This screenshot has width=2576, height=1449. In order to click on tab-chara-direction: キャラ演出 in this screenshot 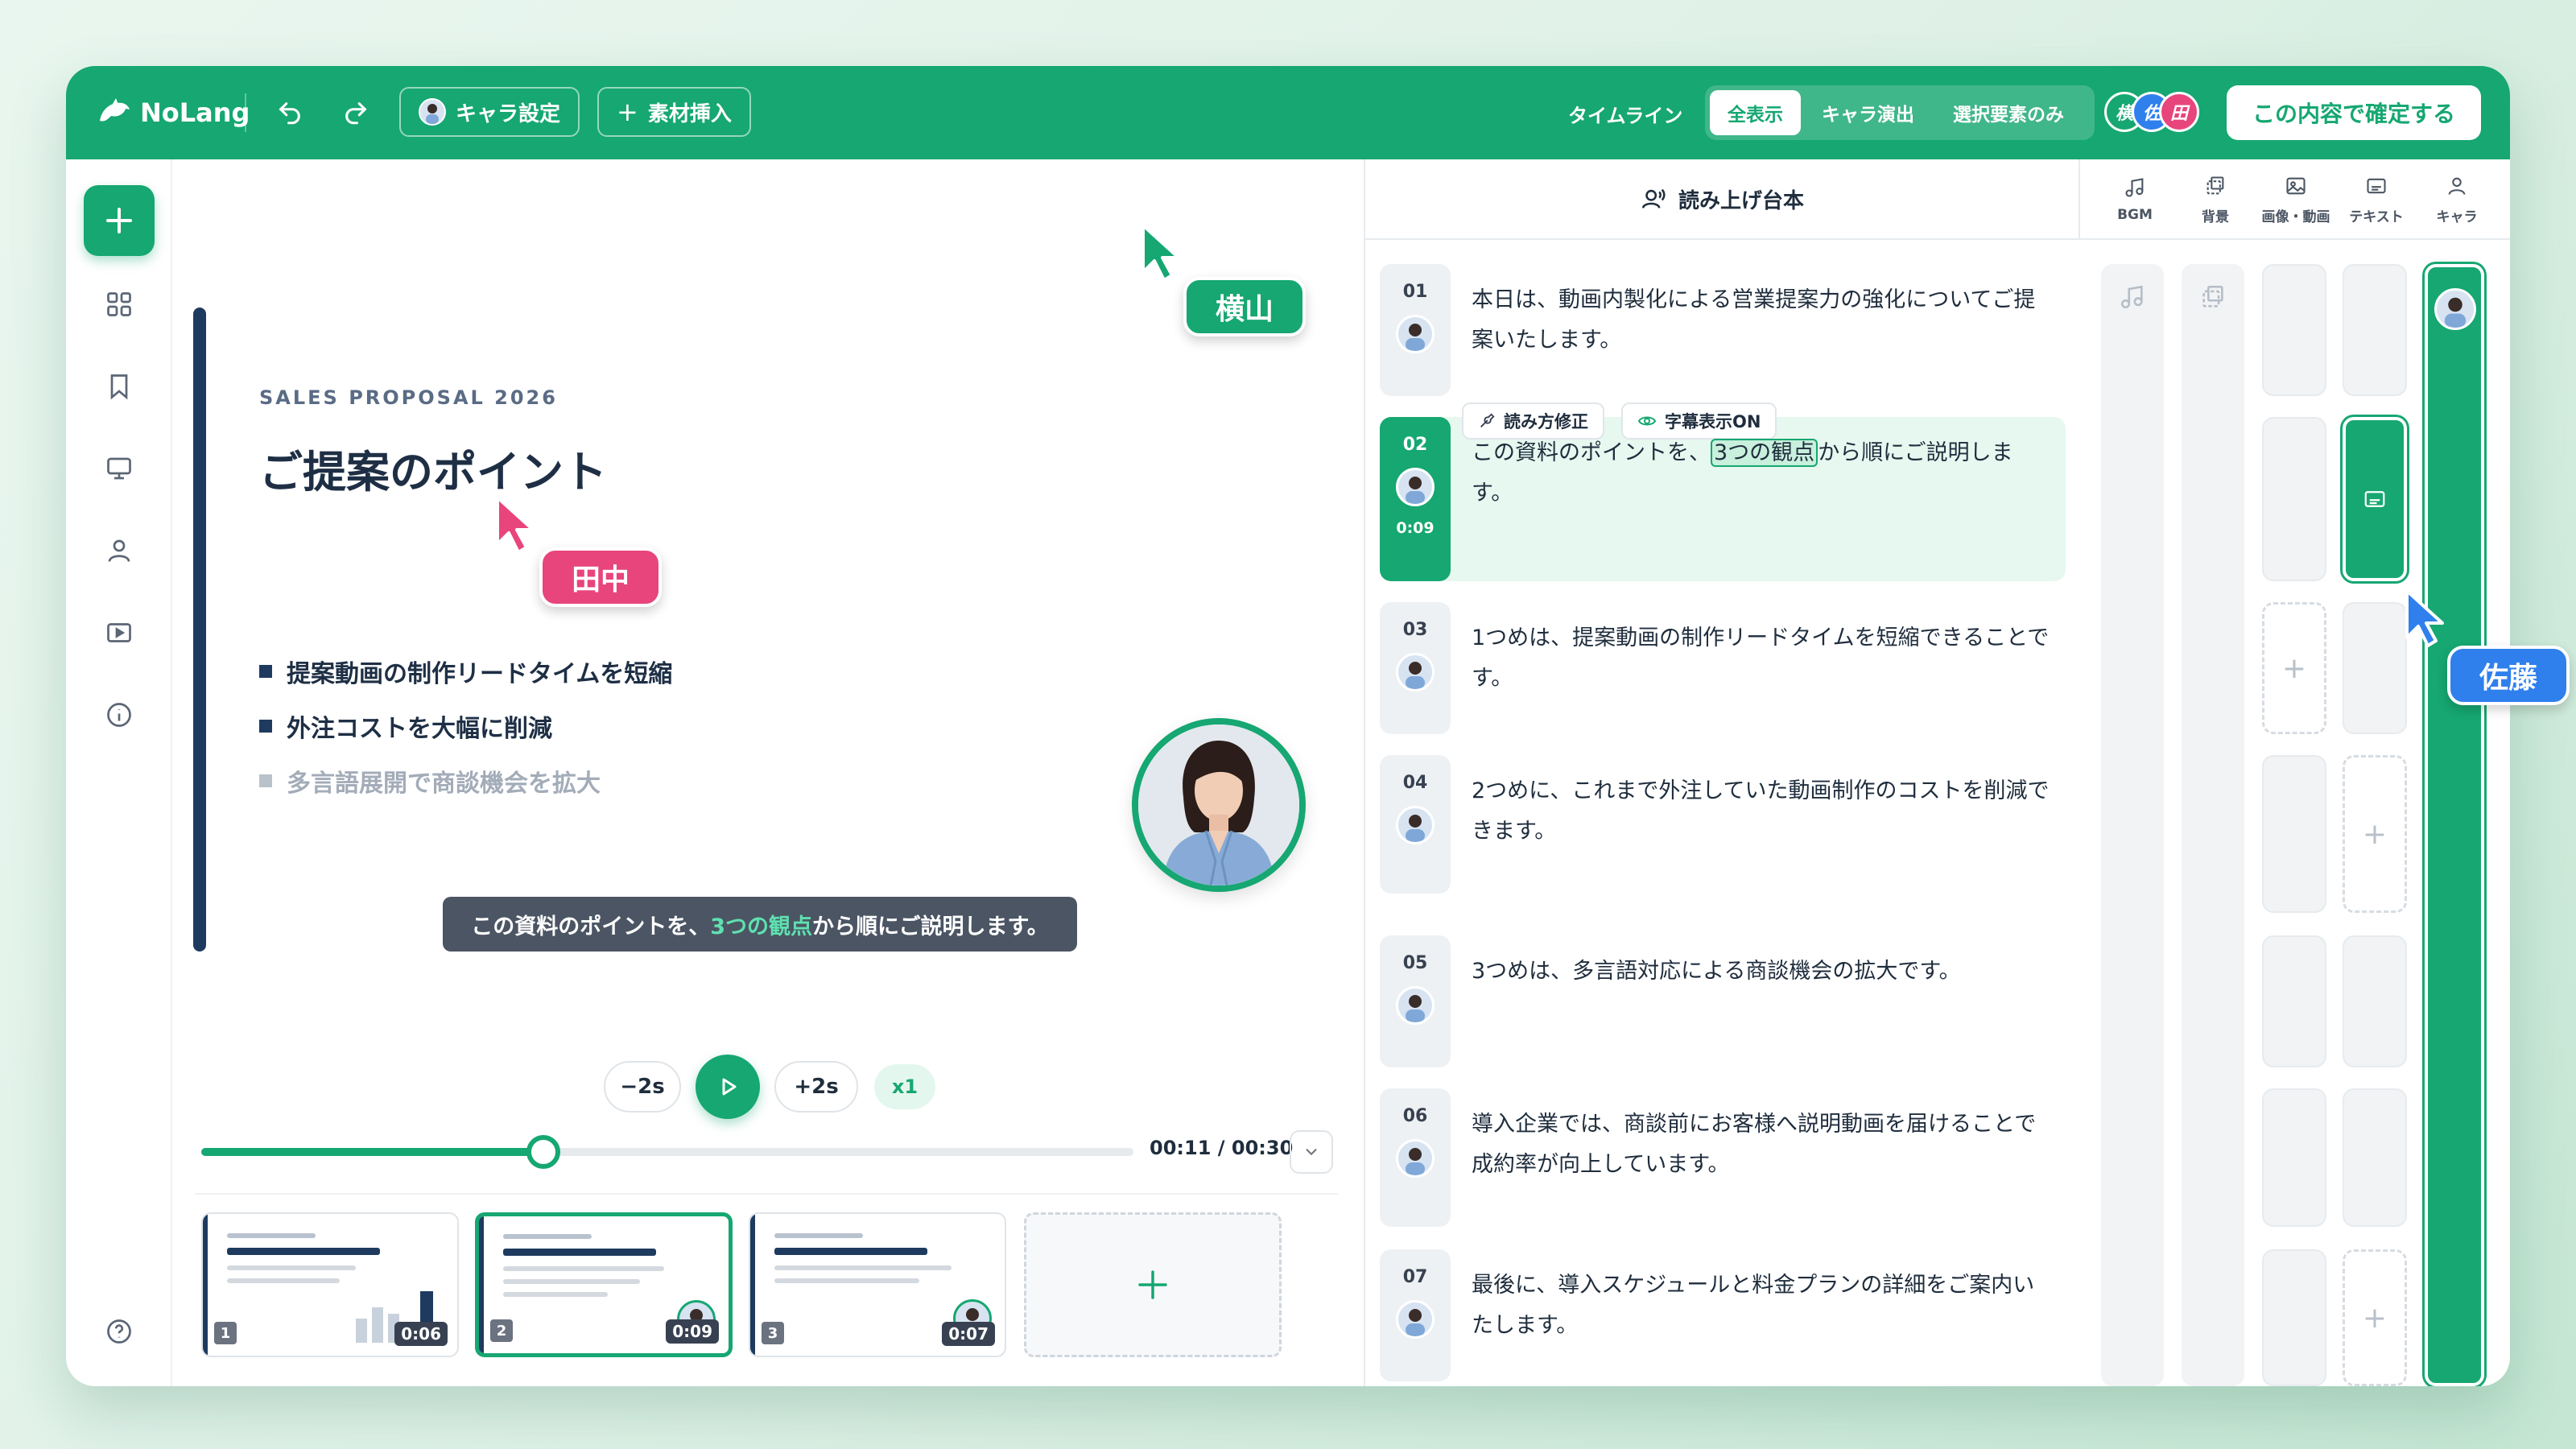, I will do `click(1868, 112)`.